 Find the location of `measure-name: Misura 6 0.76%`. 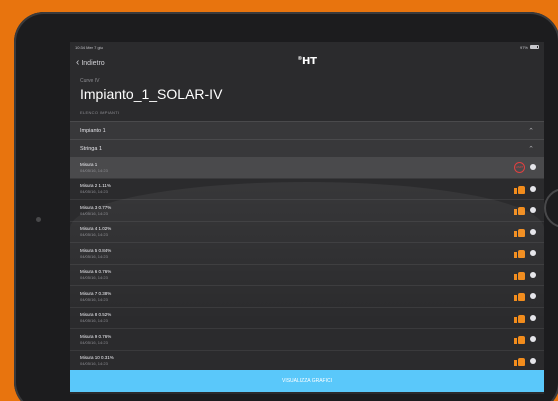

measure-name: Misura 6 0.76% is located at coordinates (96, 272).